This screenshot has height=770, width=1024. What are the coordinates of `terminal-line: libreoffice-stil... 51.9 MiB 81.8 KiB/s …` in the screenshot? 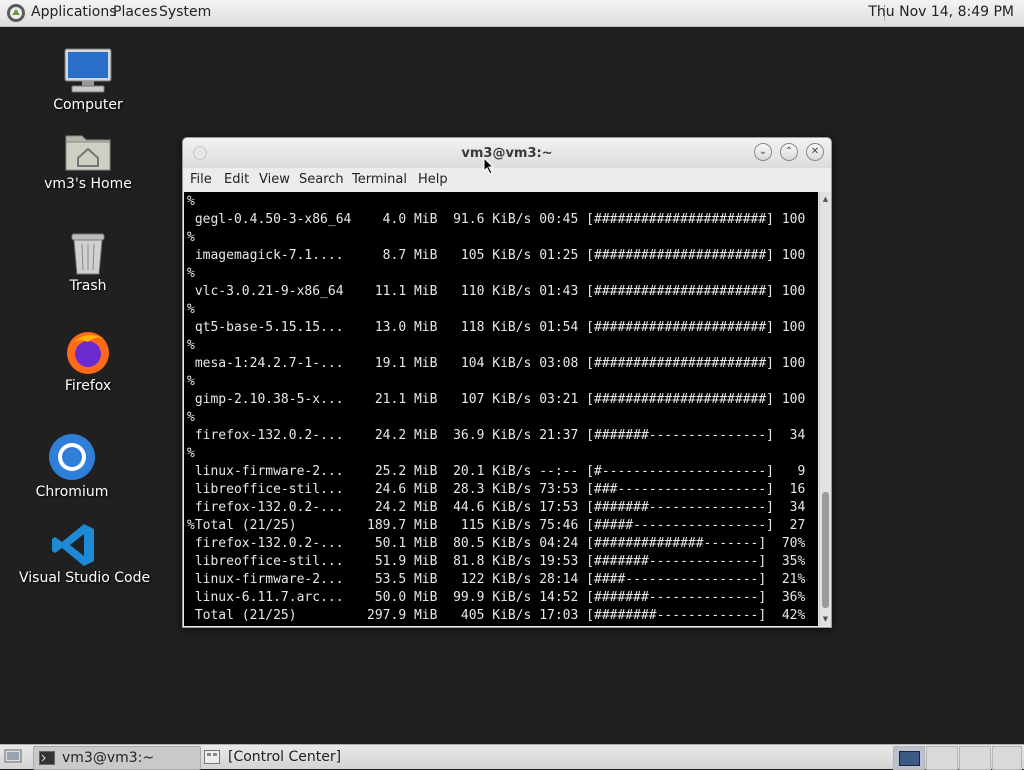 It's located at (496, 561).